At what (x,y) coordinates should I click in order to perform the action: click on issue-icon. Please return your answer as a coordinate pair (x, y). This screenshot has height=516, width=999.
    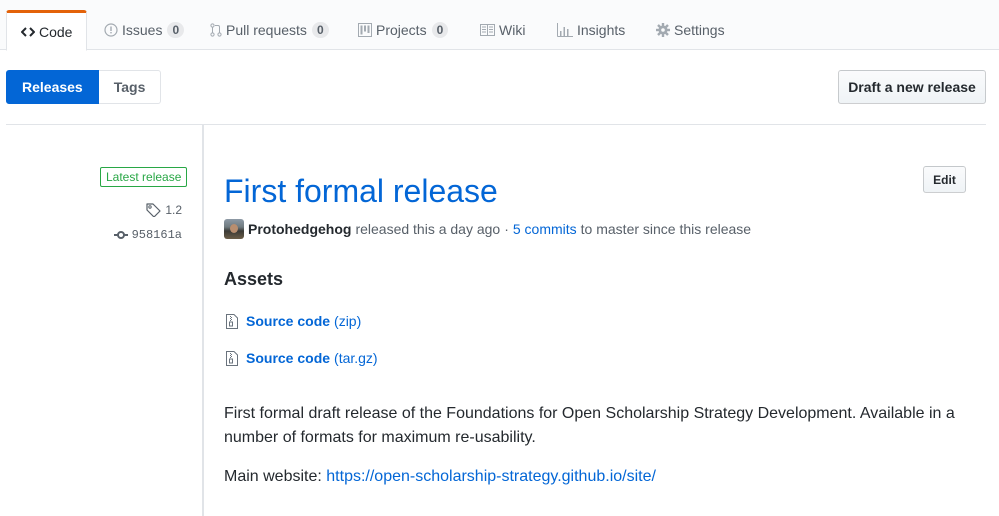
    Looking at the image, I should click on (111, 30).